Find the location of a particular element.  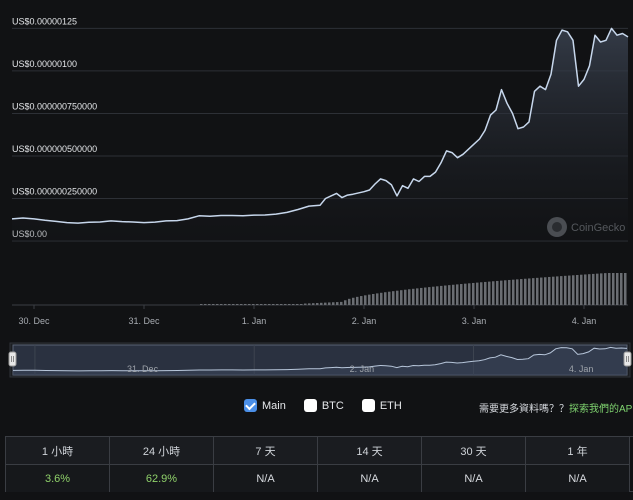

legend-btc: BTC is located at coordinates (323, 405).